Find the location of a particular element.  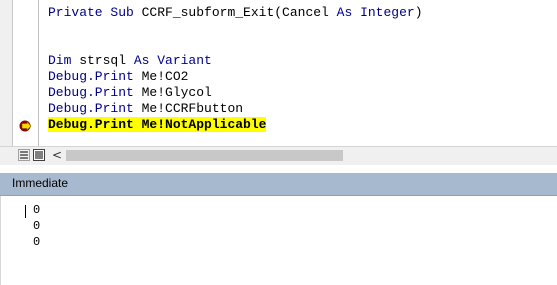

code-token: strsql is located at coordinates (102, 60).